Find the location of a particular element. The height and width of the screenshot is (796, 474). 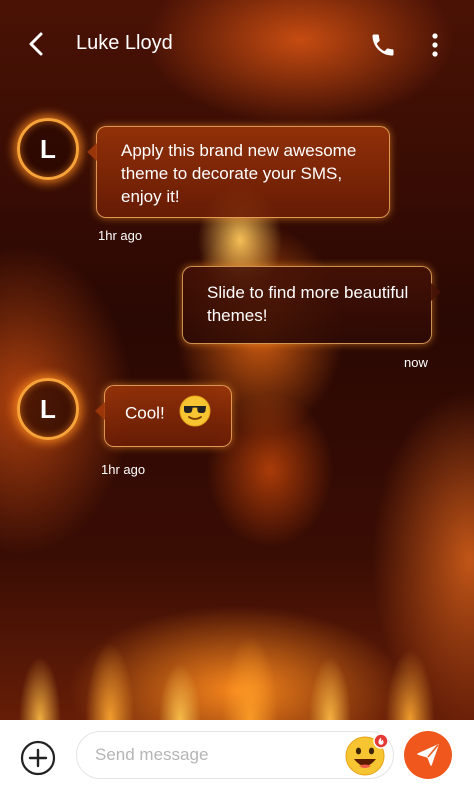

more-options-button is located at coordinates (435, 45).